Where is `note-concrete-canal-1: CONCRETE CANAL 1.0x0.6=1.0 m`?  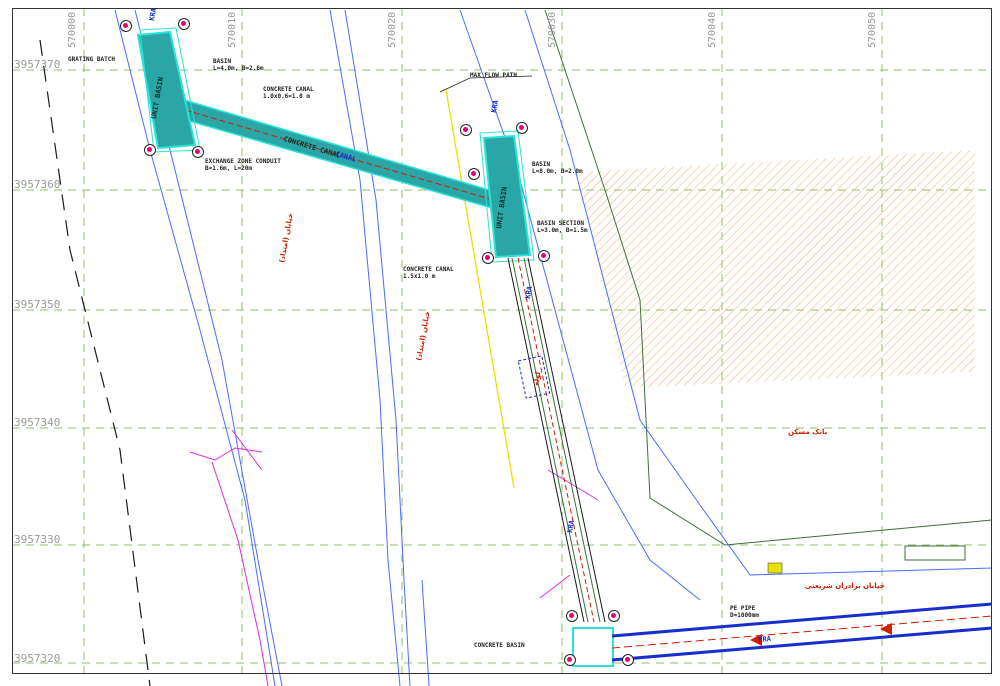
note-concrete-canal-1: CONCRETE CANAL 1.0x0.6=1.0 m is located at coordinates (288, 93).